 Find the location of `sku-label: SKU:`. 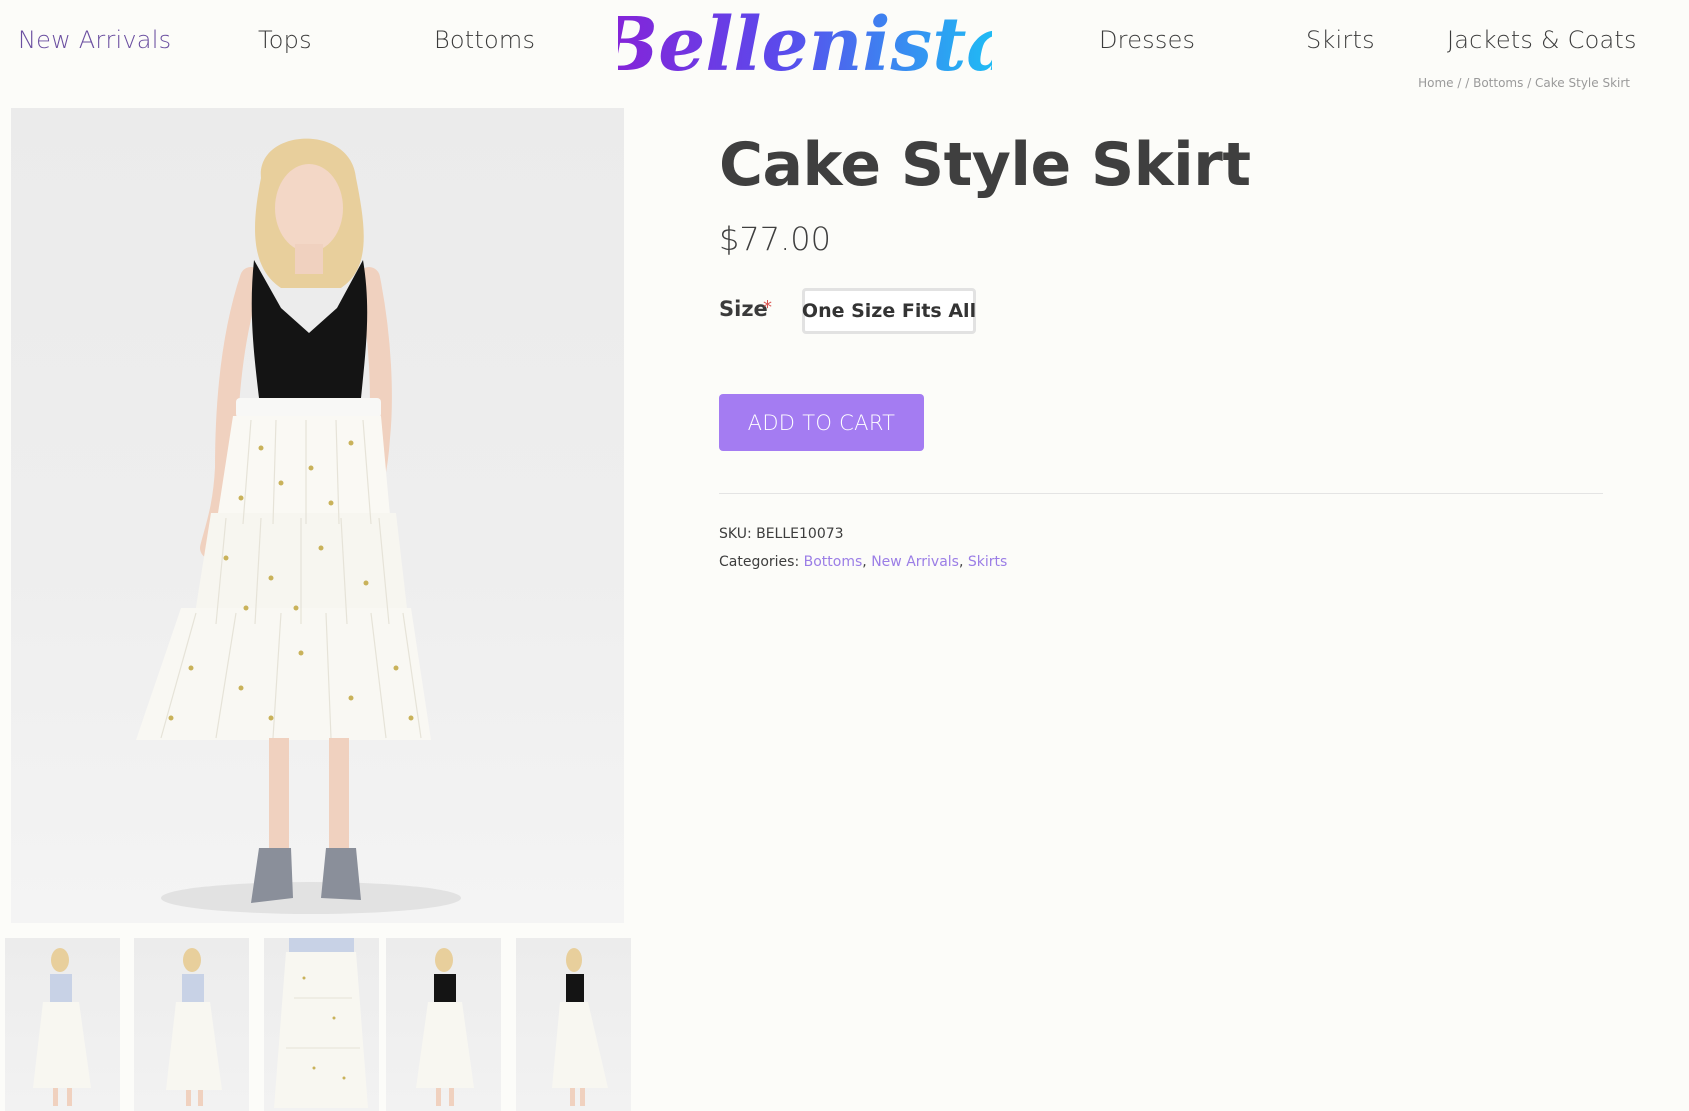

sku-label: SKU: is located at coordinates (735, 534).